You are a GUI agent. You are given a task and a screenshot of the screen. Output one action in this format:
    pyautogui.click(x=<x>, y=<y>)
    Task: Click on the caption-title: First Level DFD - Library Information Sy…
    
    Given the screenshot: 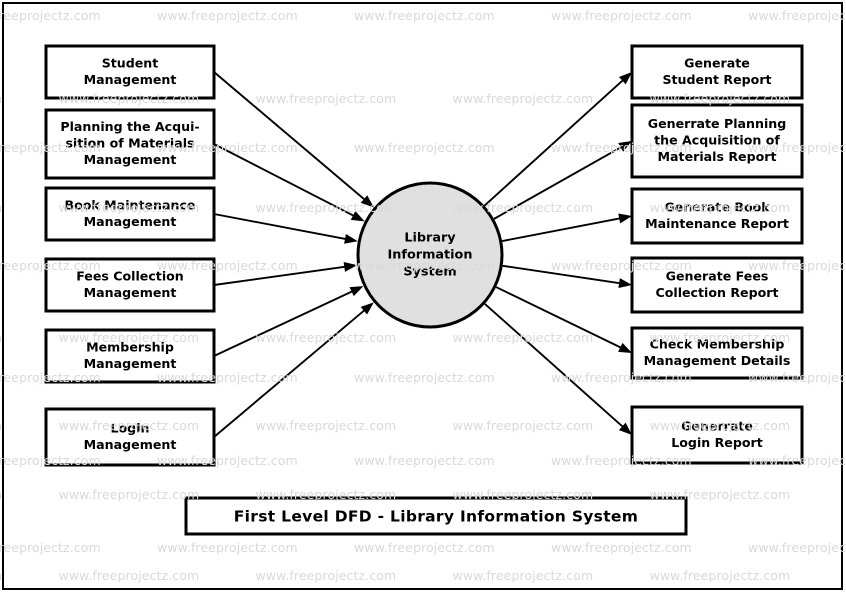 What is the action you would take?
    pyautogui.click(x=436, y=517)
    